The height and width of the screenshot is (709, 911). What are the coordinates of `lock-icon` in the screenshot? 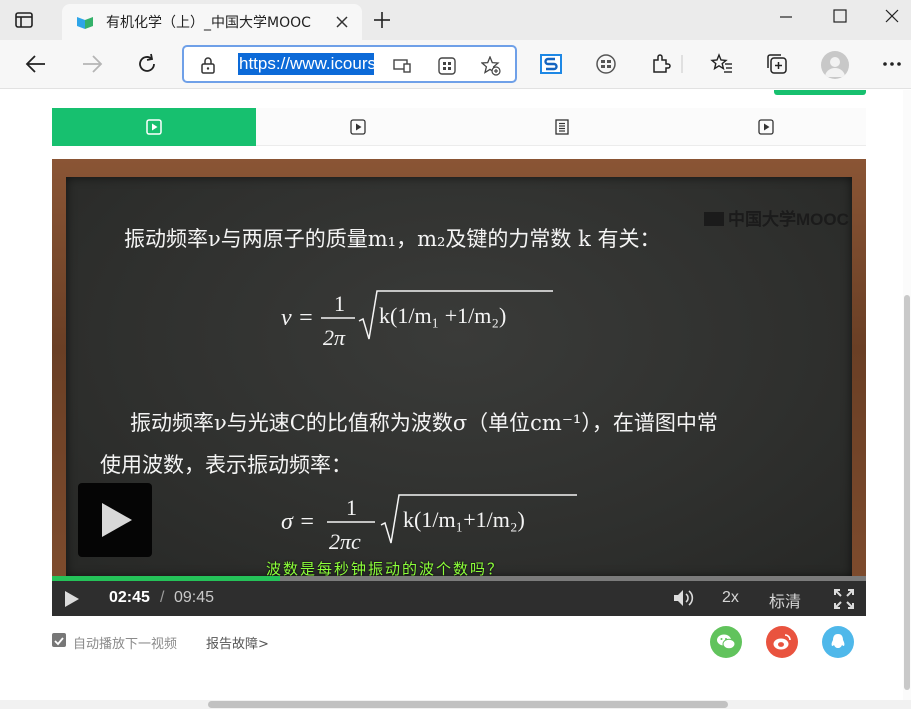 It's located at (208, 65).